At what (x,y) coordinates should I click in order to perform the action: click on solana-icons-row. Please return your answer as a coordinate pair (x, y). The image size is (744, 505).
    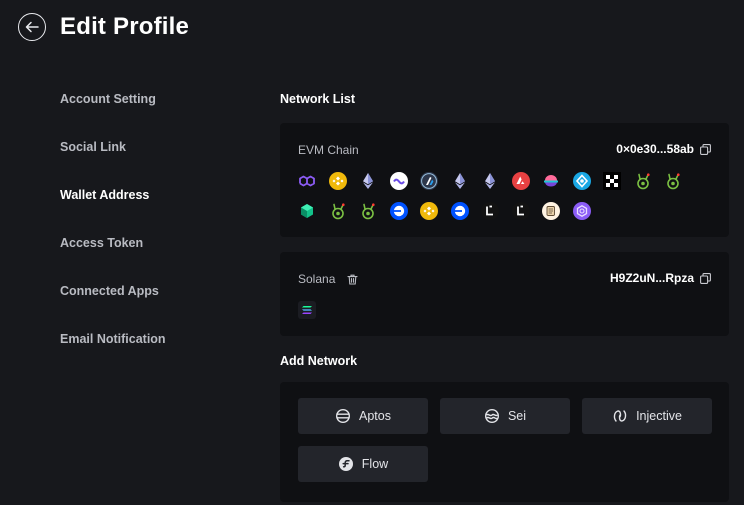
    Looking at the image, I should click on (313, 310).